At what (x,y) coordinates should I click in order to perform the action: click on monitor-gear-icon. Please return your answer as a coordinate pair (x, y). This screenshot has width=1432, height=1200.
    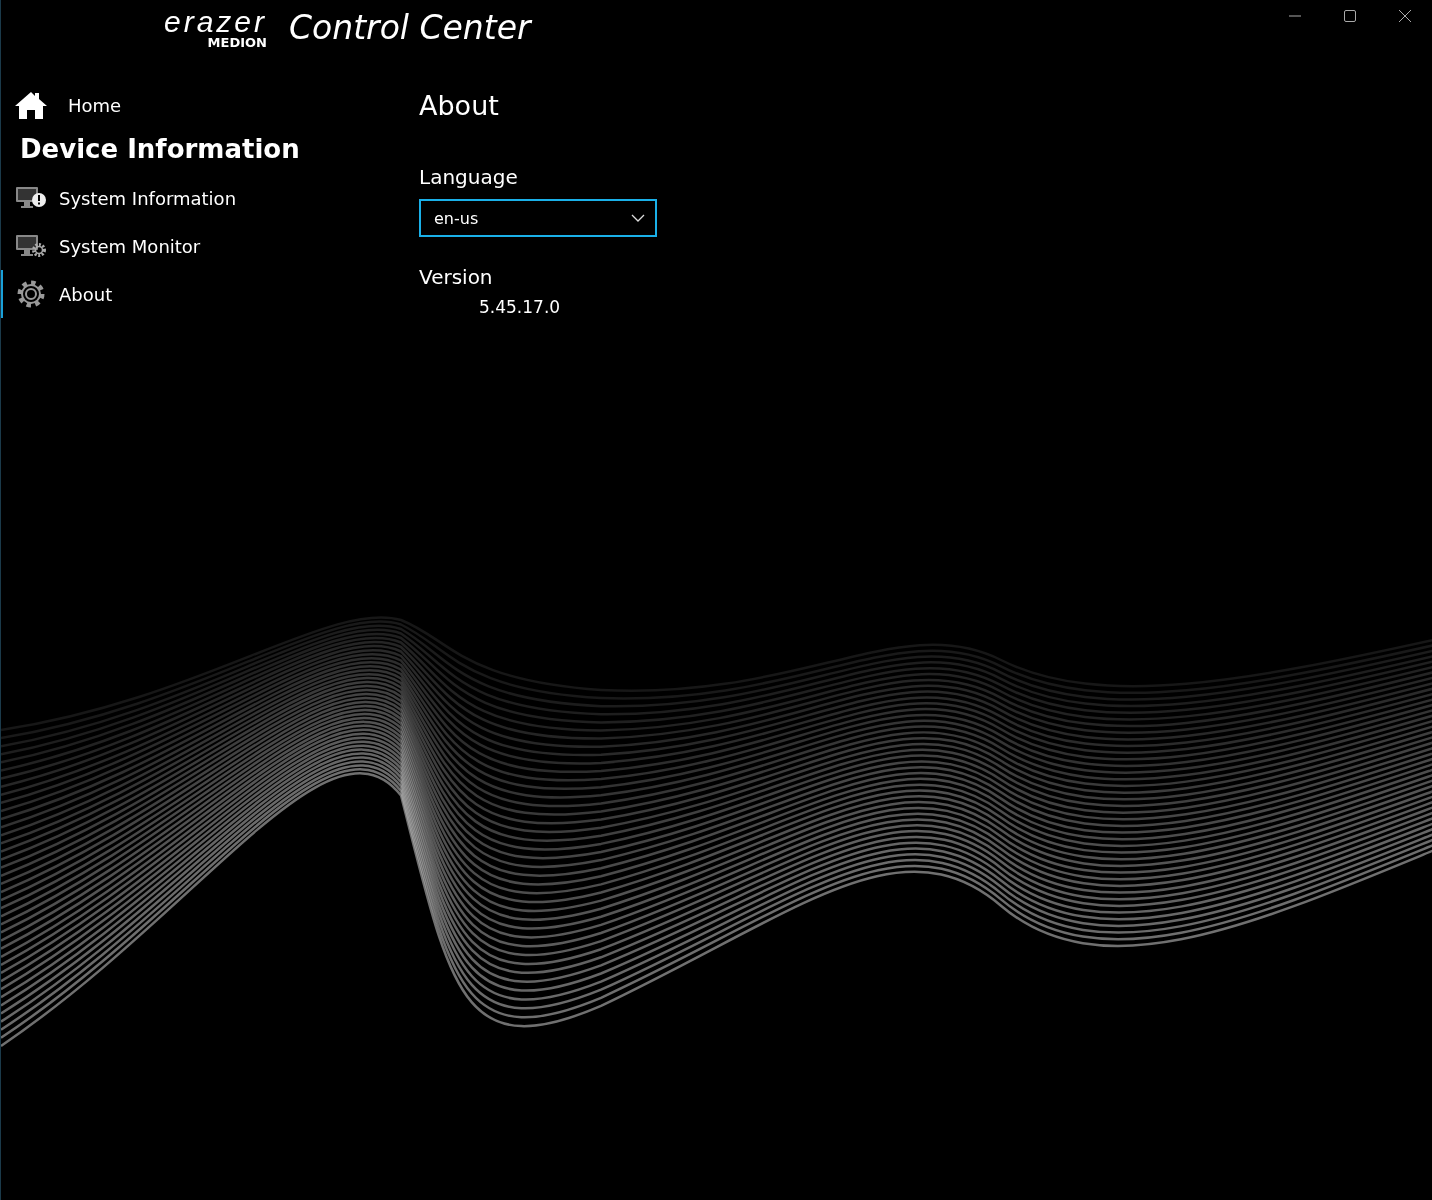
    Looking at the image, I should click on (31, 246).